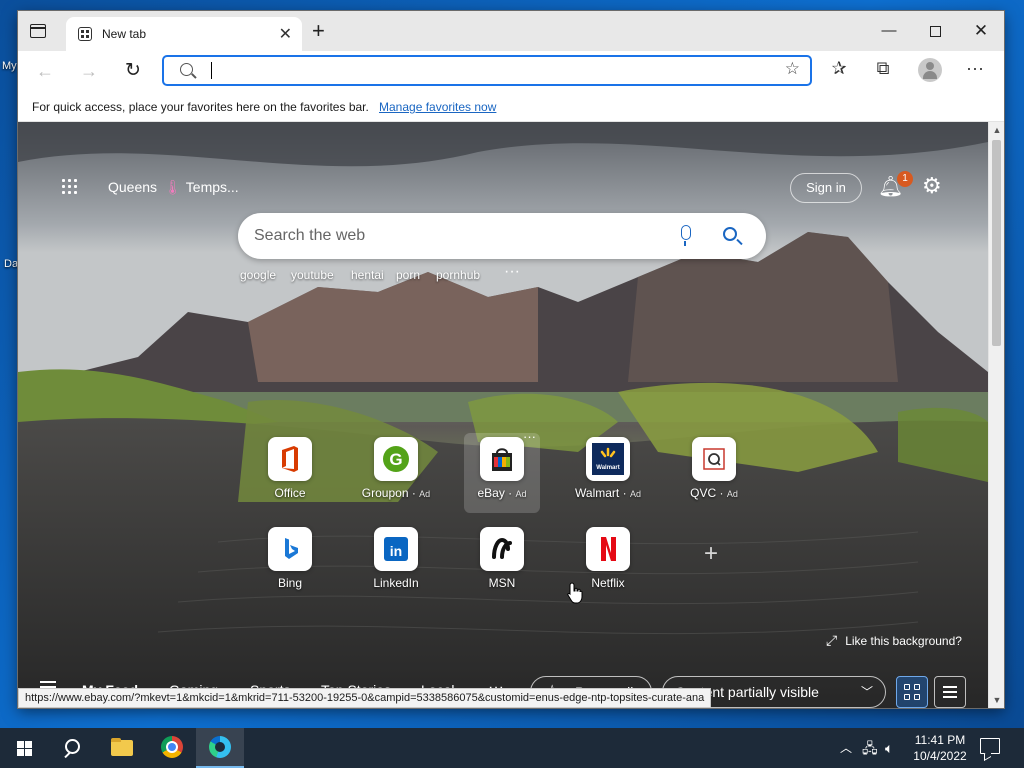 Image resolution: width=1024 pixels, height=768 pixels. I want to click on quick-link-tile: in LinkedIn, so click(396, 561).